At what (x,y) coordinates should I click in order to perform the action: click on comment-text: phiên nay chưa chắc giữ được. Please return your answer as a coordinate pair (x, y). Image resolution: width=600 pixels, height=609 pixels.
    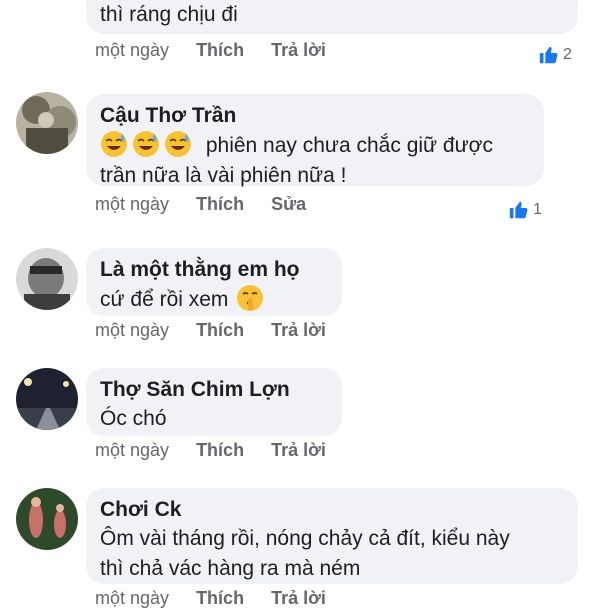
    Looking at the image, I should click on (315, 145).